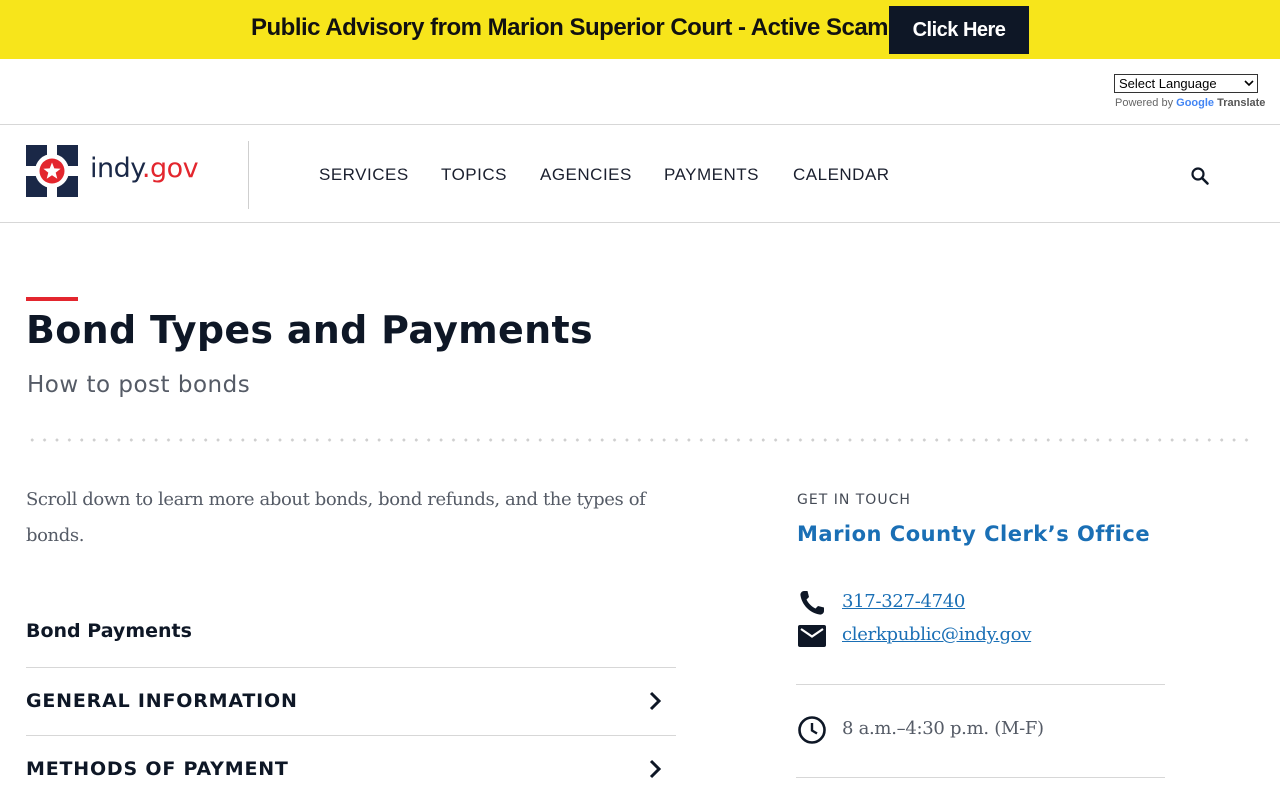  Describe the element at coordinates (309, 330) in the screenshot. I see `page-title: Bond Types and Payments` at that location.